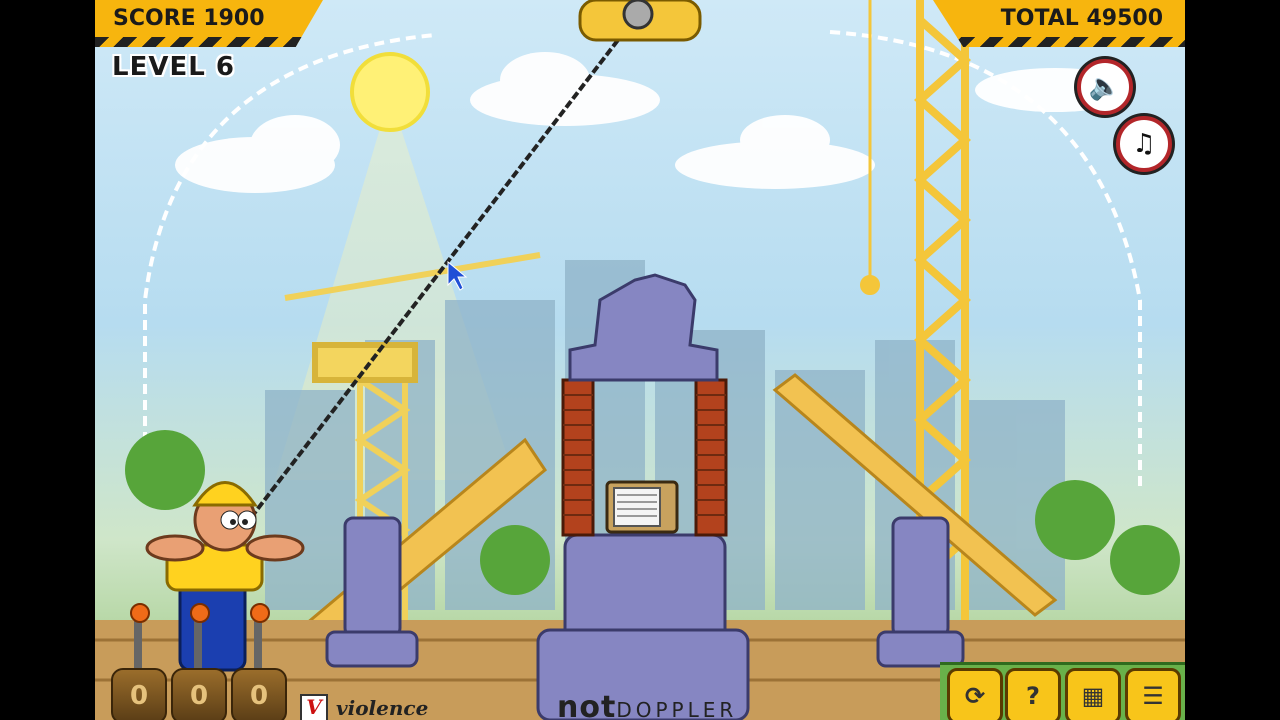 This screenshot has width=1280, height=720. I want to click on grid-icon: ▦, so click(1093, 696).